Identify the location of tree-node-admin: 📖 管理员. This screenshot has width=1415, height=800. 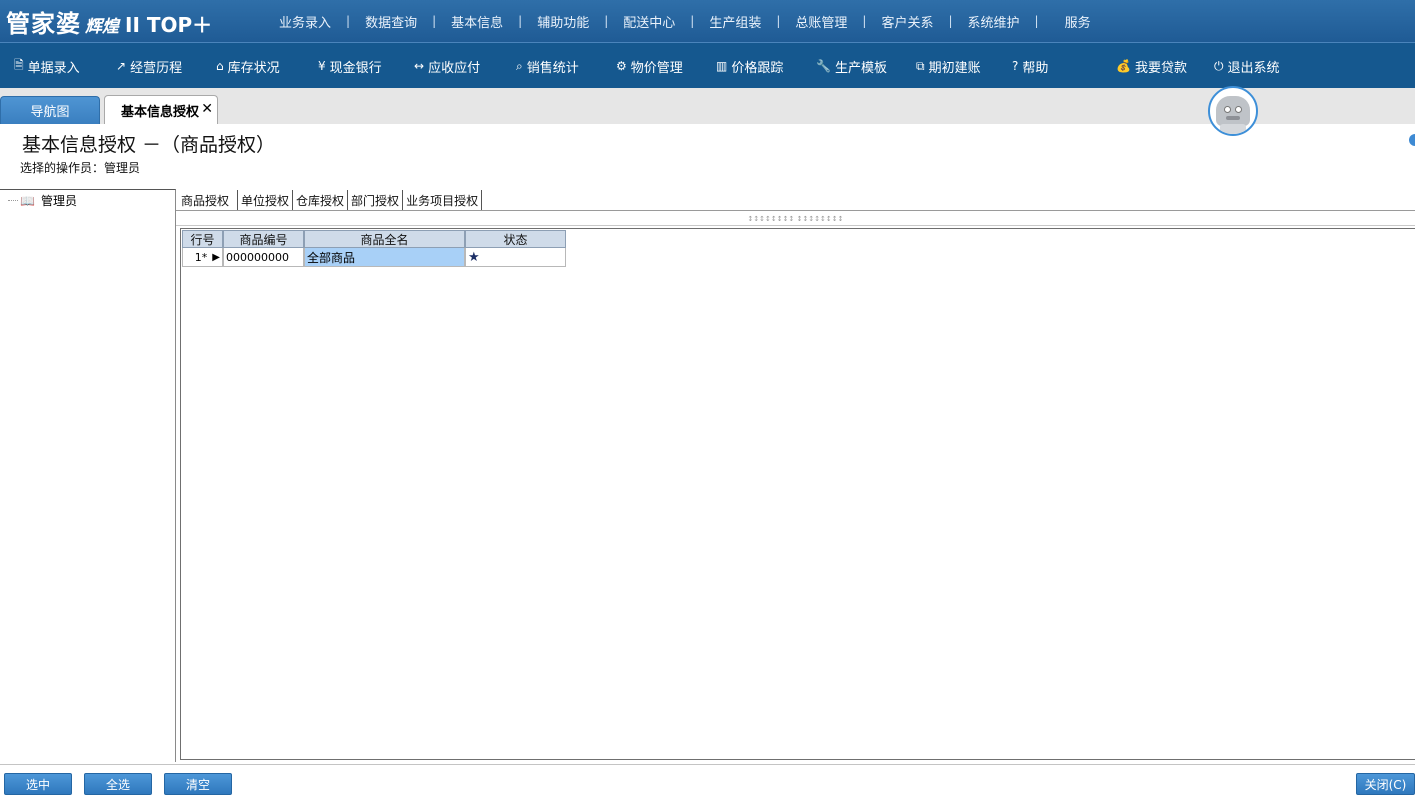
(42, 200).